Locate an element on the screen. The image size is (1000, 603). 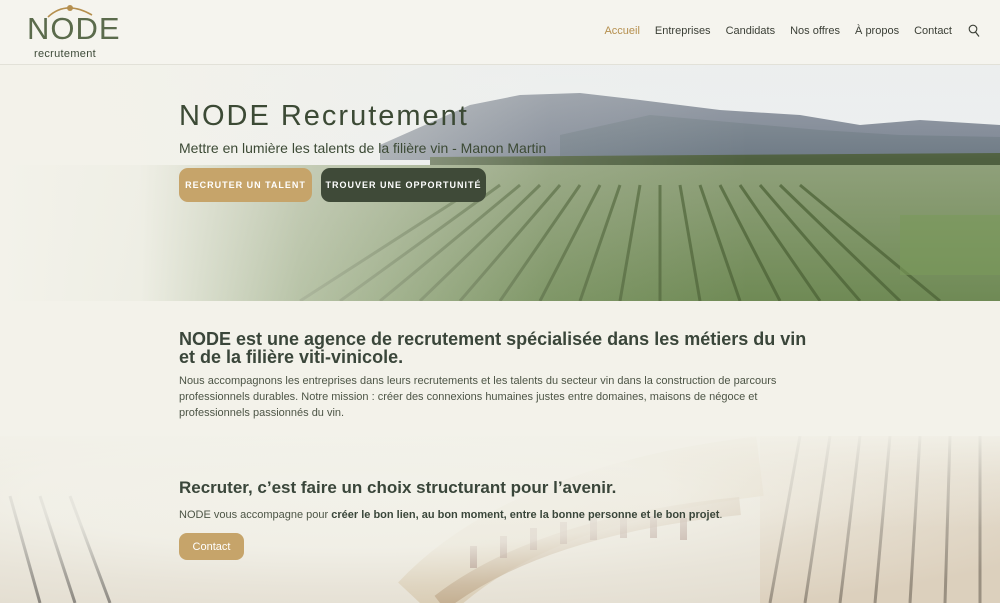
hero-title: NODE Recrutement is located at coordinates (324, 116).